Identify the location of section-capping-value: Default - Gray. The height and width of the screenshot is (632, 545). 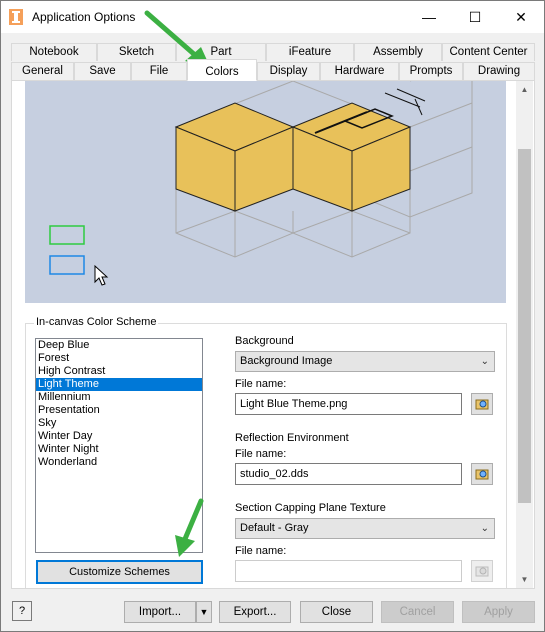
(274, 528).